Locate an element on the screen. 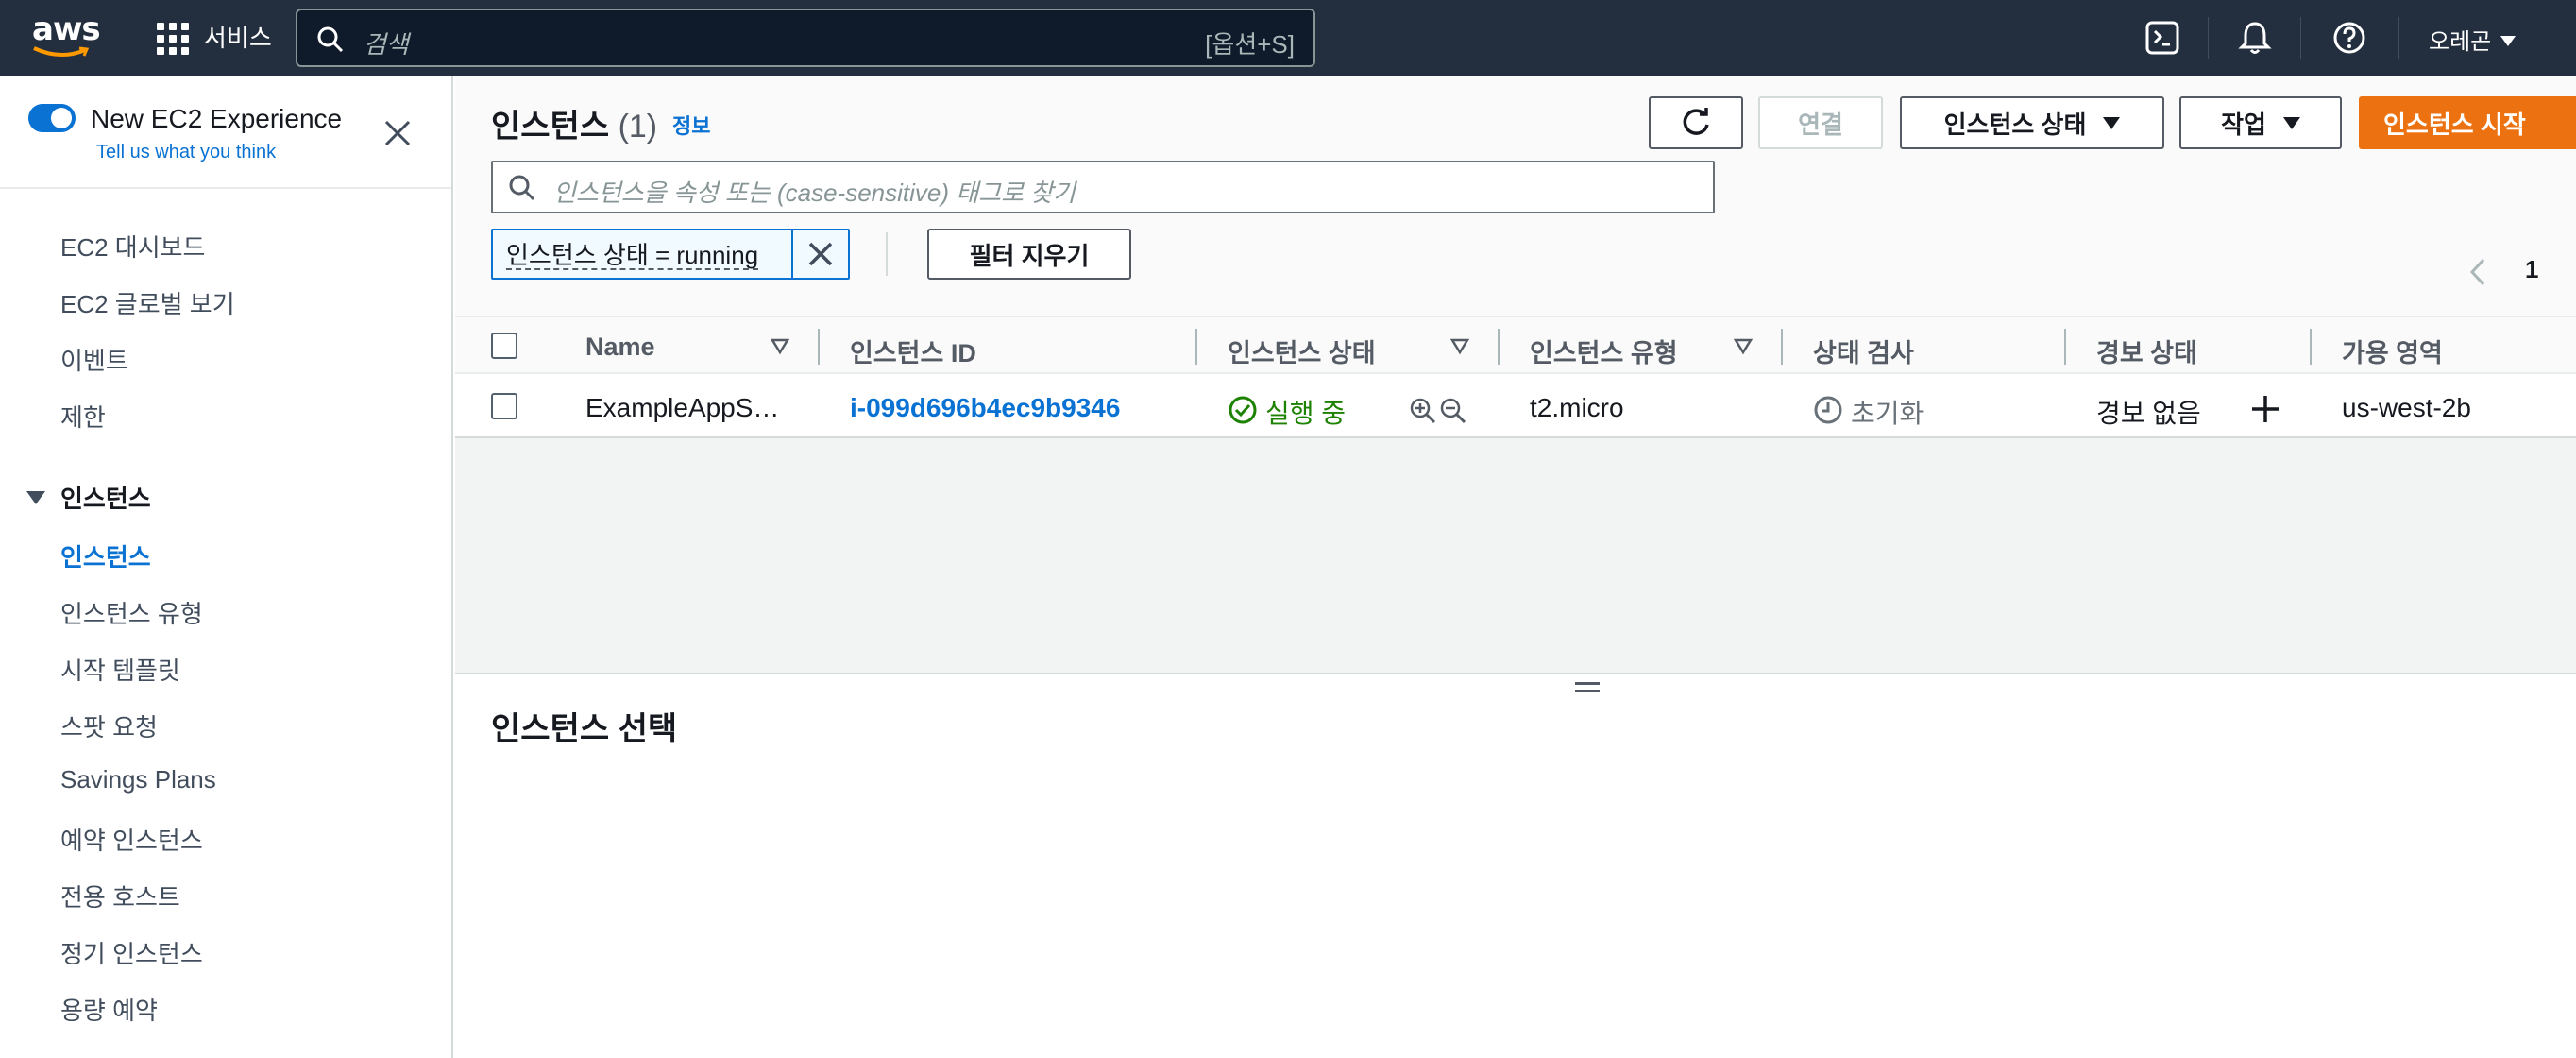 Image resolution: width=2576 pixels, height=1058 pixels. cell-alarm-status: 경보 없음 is located at coordinates (2148, 413).